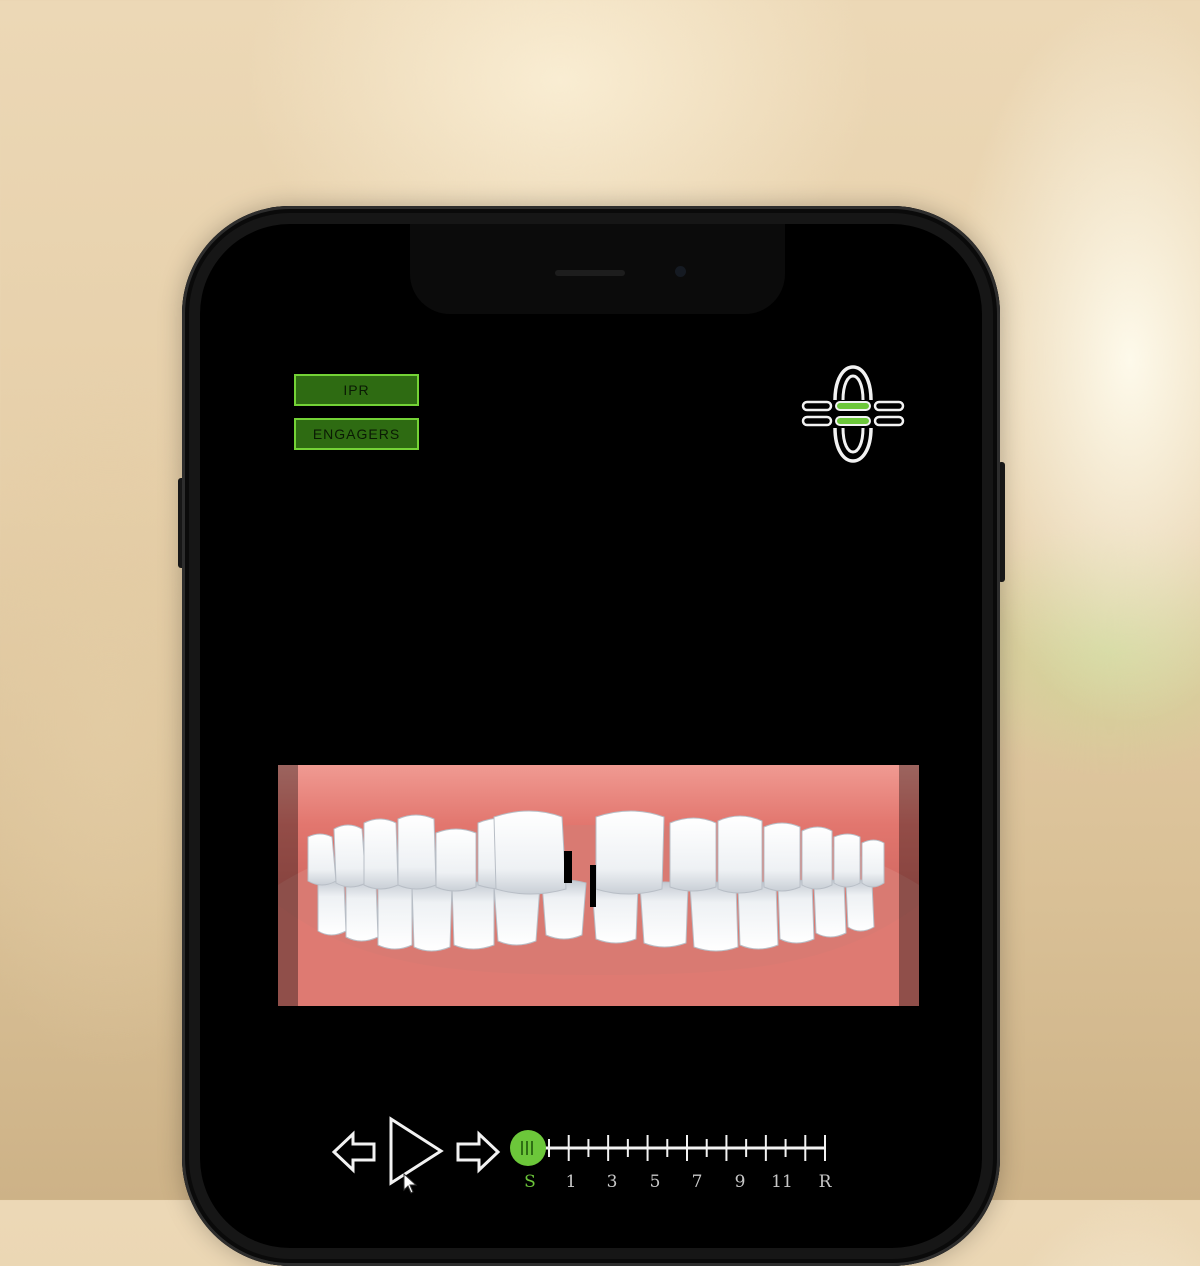 The image size is (1200, 1266). What do you see at coordinates (410, 1183) in the screenshot?
I see `mouse-pointer-icon` at bounding box center [410, 1183].